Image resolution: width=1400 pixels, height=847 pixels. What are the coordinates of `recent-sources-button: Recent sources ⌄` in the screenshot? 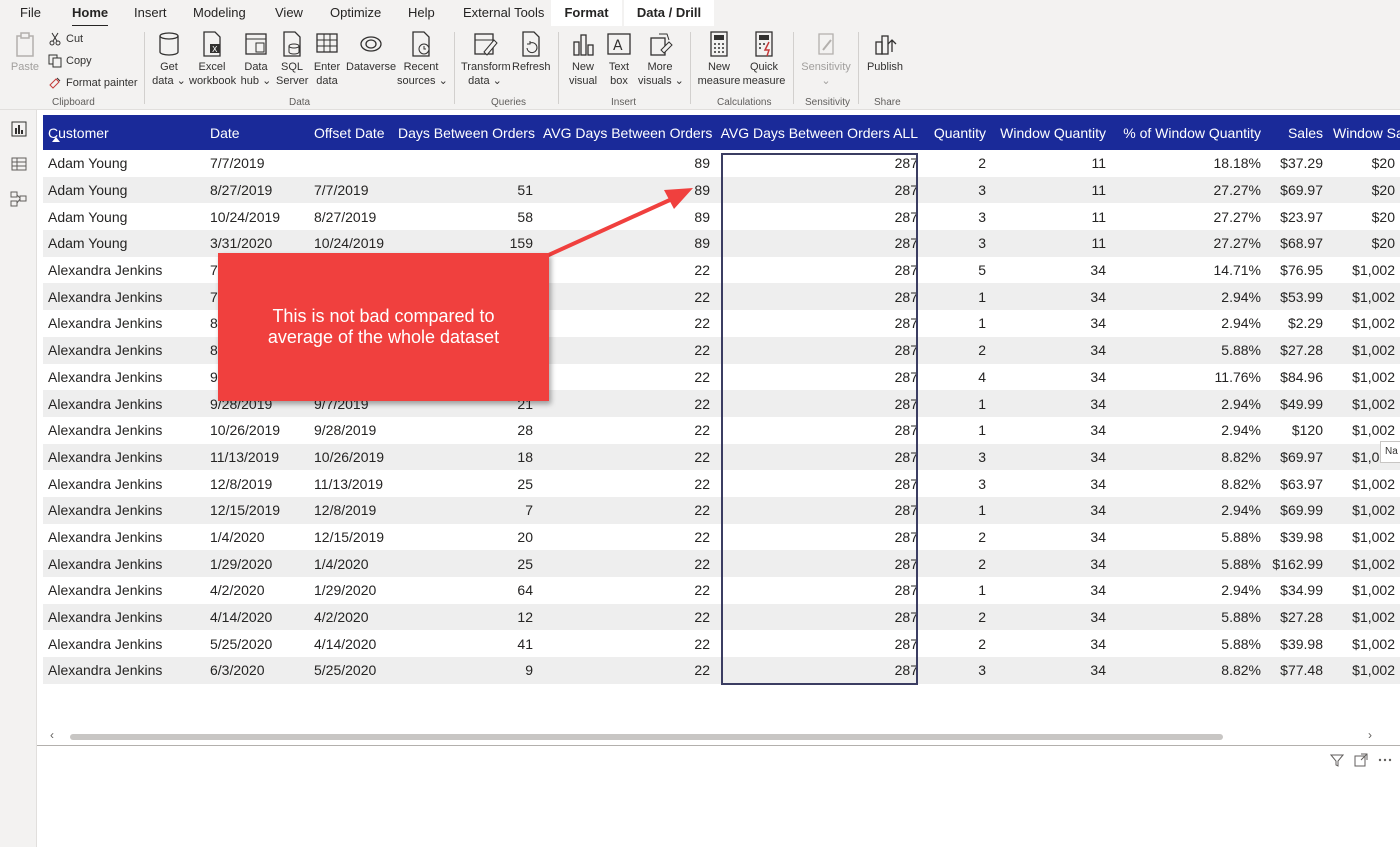 It's located at (422, 59).